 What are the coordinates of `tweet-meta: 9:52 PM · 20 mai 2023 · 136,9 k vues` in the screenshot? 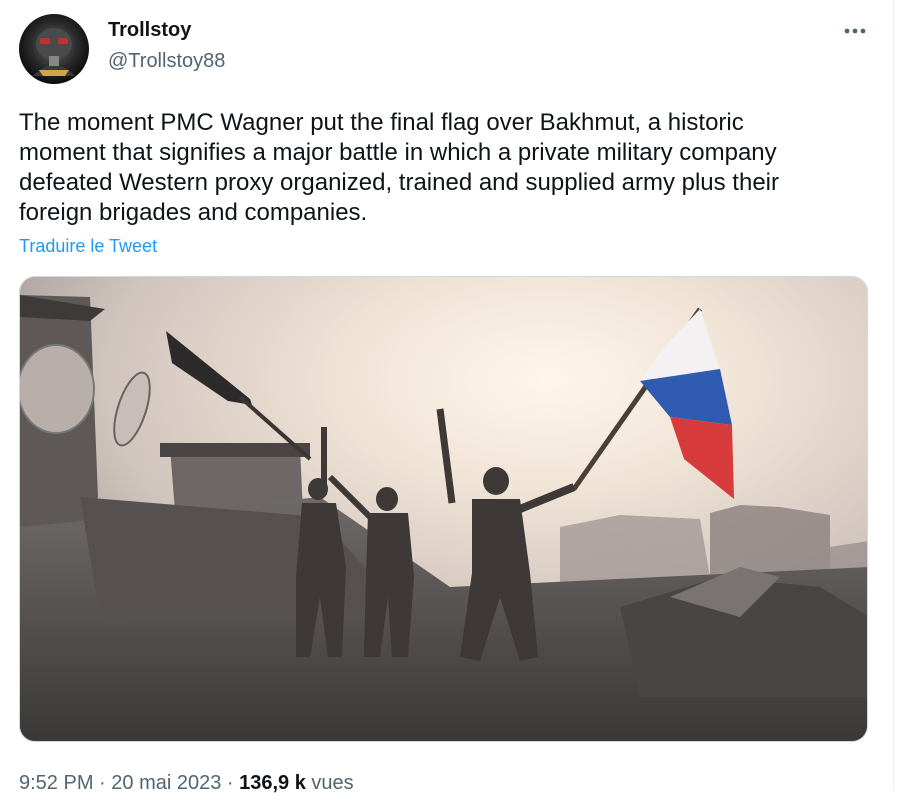 It's located at (186, 783).